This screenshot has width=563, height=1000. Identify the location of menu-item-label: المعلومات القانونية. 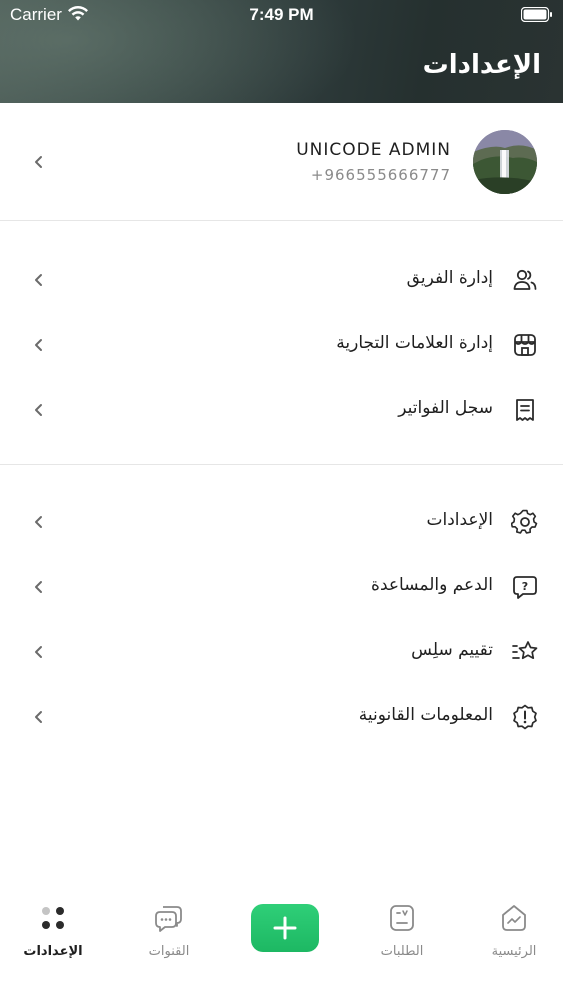
(425, 715).